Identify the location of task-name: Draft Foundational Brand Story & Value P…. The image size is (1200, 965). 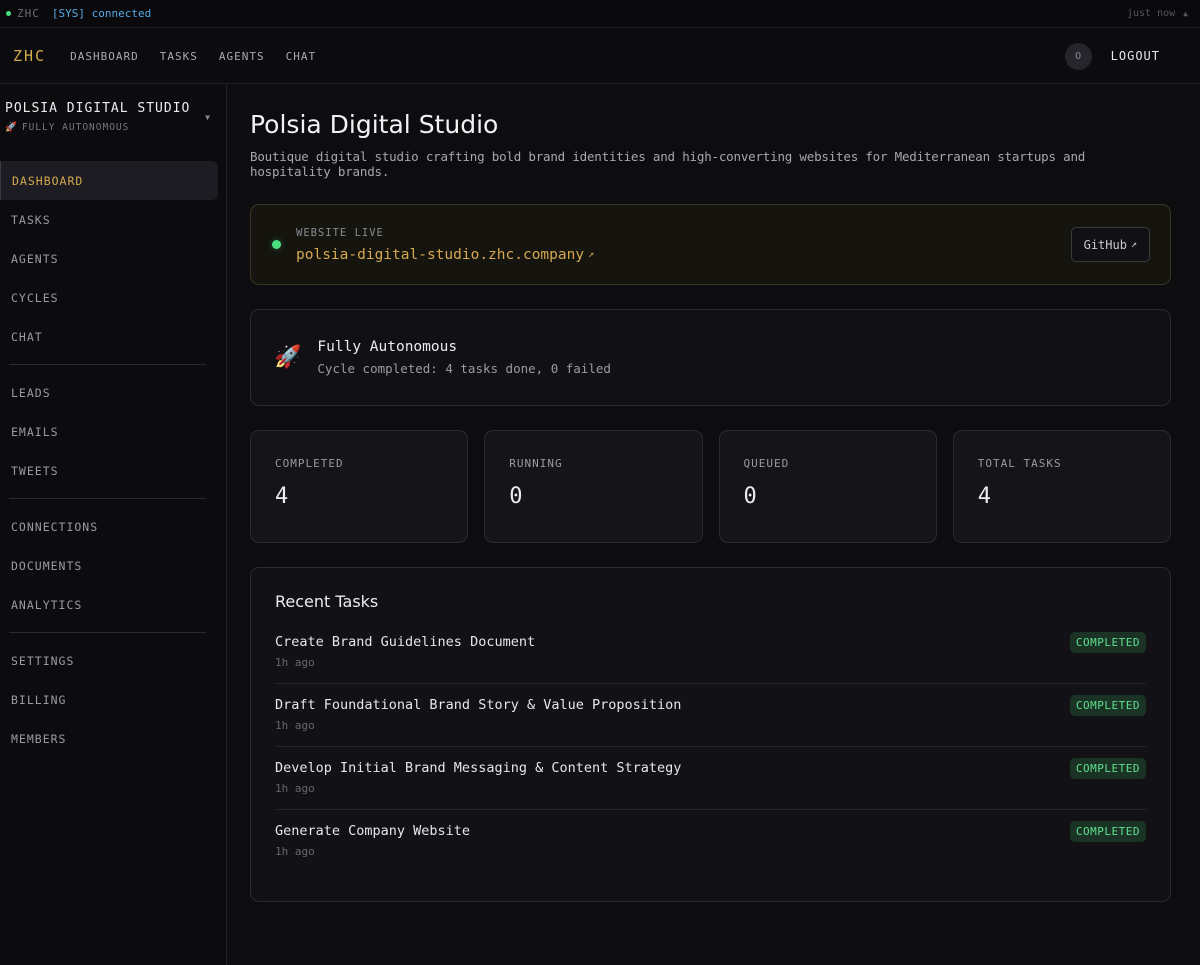
(478, 705).